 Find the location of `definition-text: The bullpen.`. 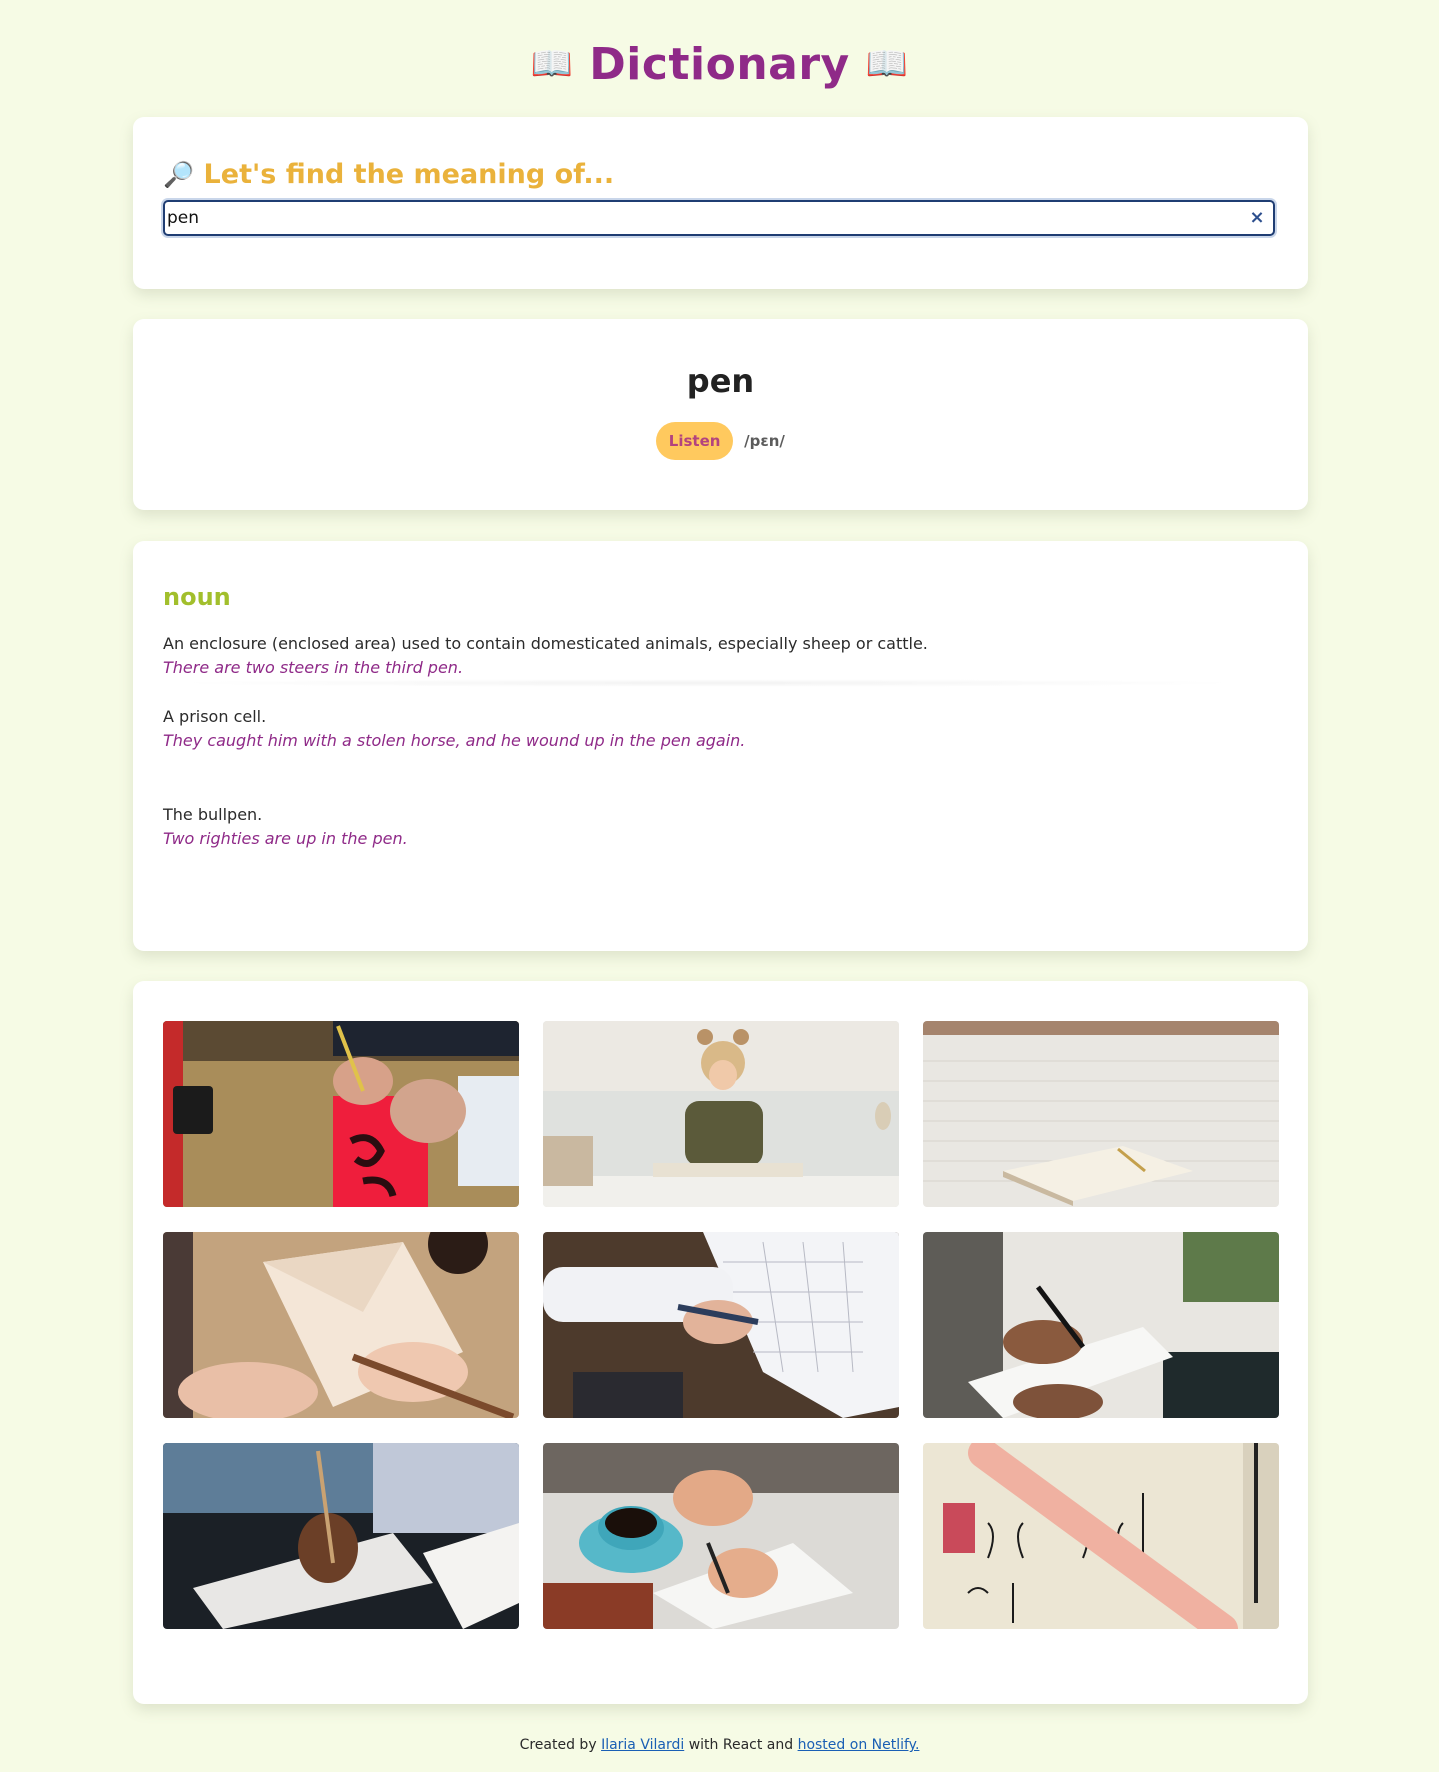

definition-text: The bullpen. is located at coordinates (213, 814).